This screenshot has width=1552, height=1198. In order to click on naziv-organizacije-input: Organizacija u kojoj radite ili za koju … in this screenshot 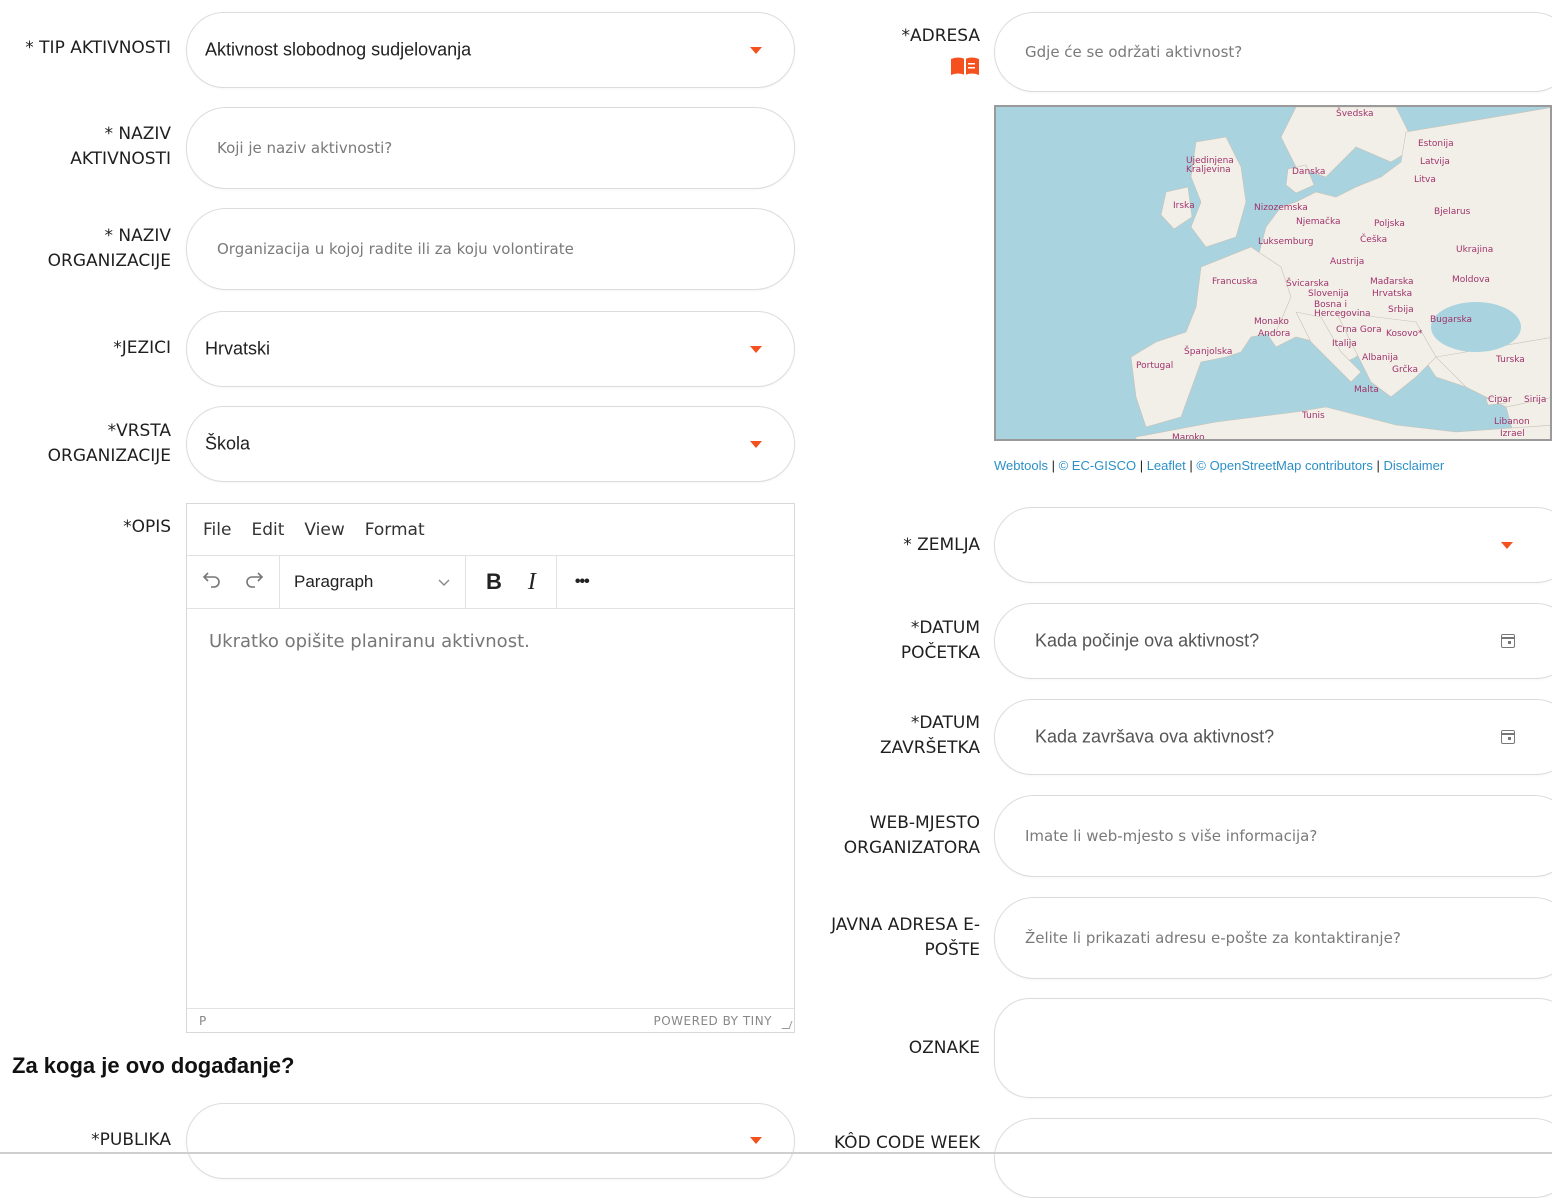, I will do `click(490, 249)`.